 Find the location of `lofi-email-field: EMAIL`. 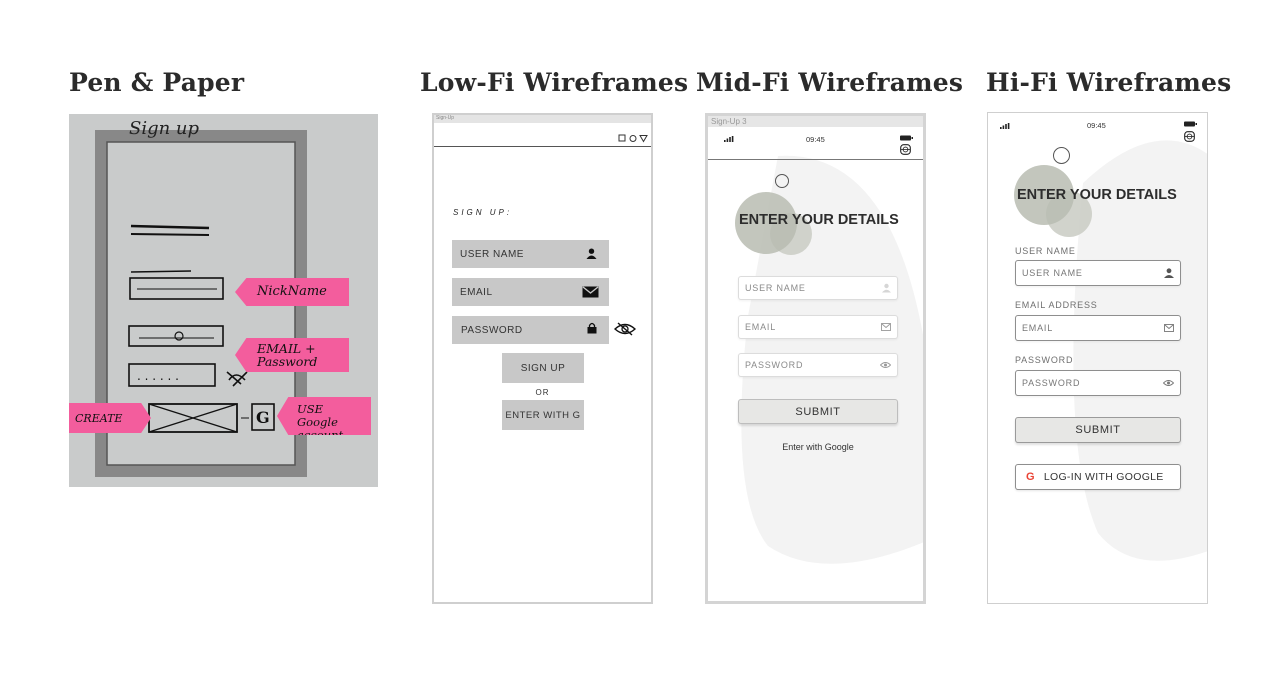

lofi-email-field: EMAIL is located at coordinates (530, 292).